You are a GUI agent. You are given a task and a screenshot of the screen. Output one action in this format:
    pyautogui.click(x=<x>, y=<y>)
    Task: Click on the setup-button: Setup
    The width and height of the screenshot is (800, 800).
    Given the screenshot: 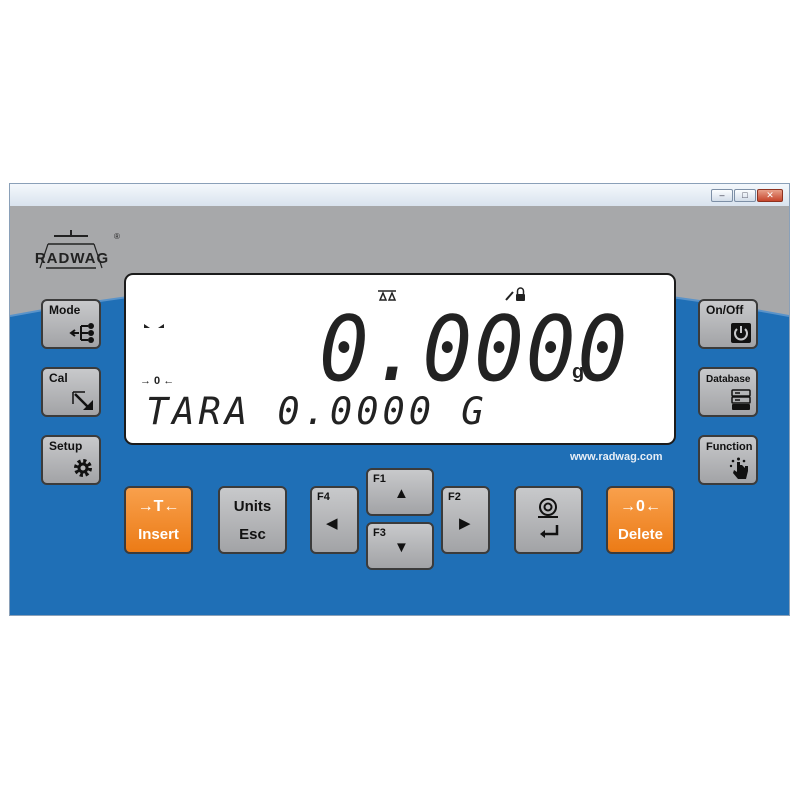 What is the action you would take?
    pyautogui.click(x=71, y=460)
    